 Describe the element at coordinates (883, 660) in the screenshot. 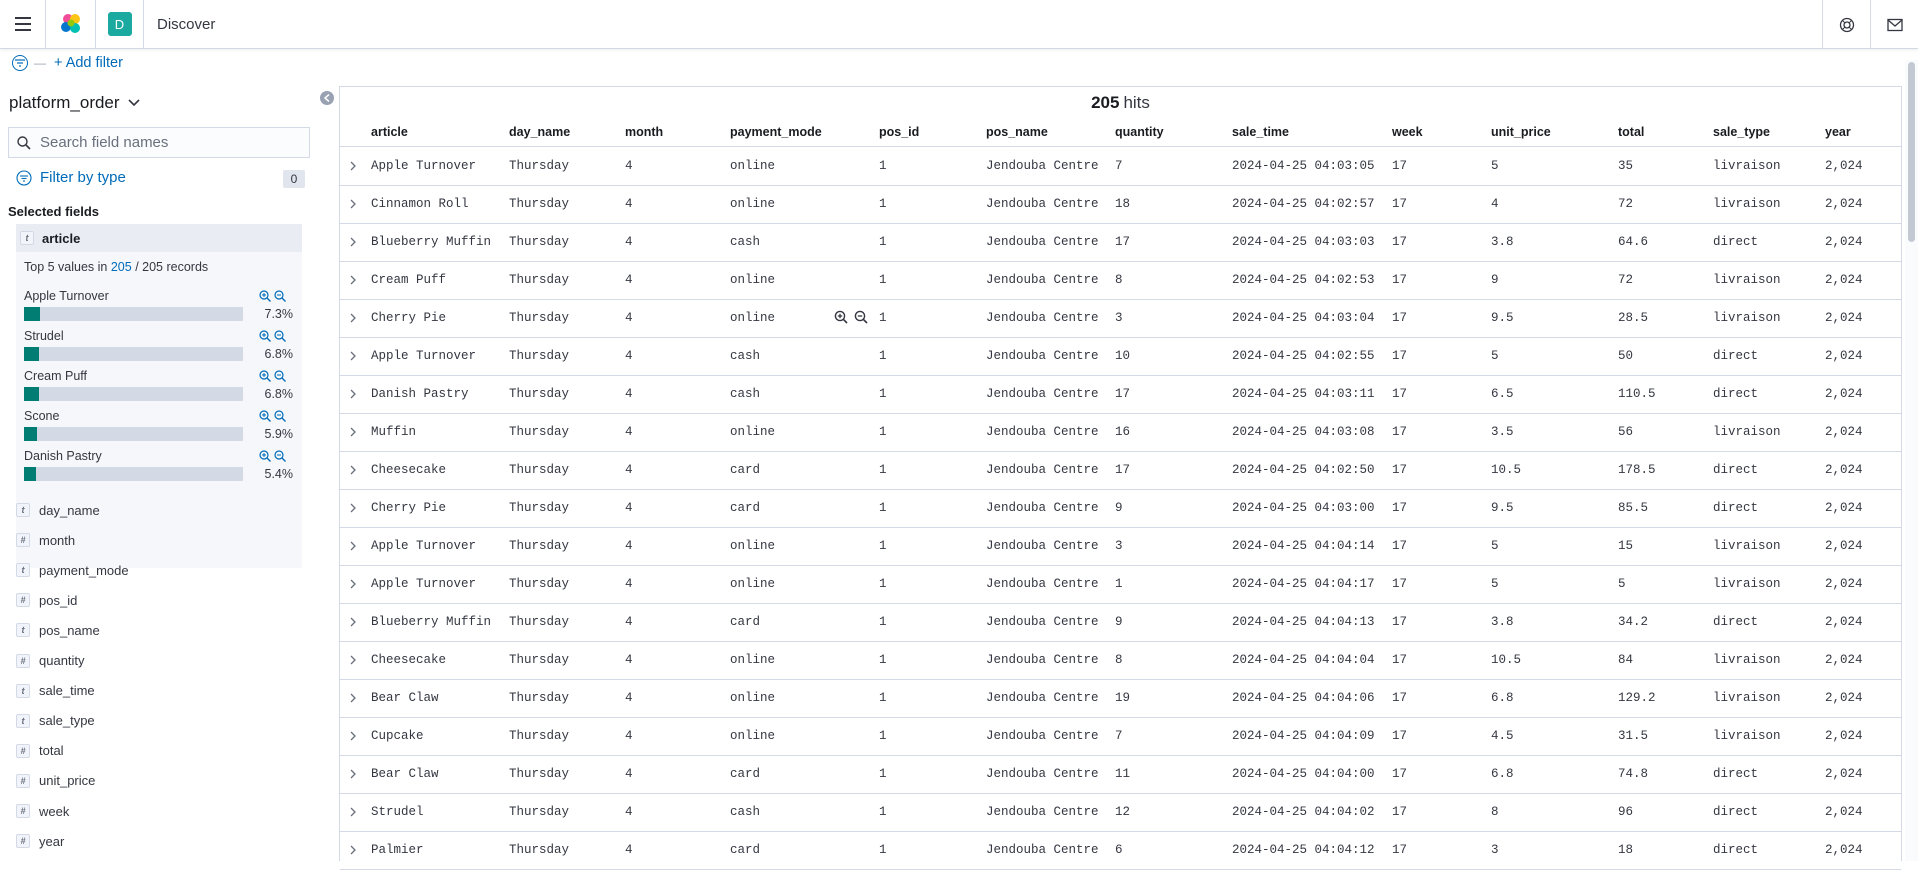

I see `table-cell-pos_id: 1` at that location.